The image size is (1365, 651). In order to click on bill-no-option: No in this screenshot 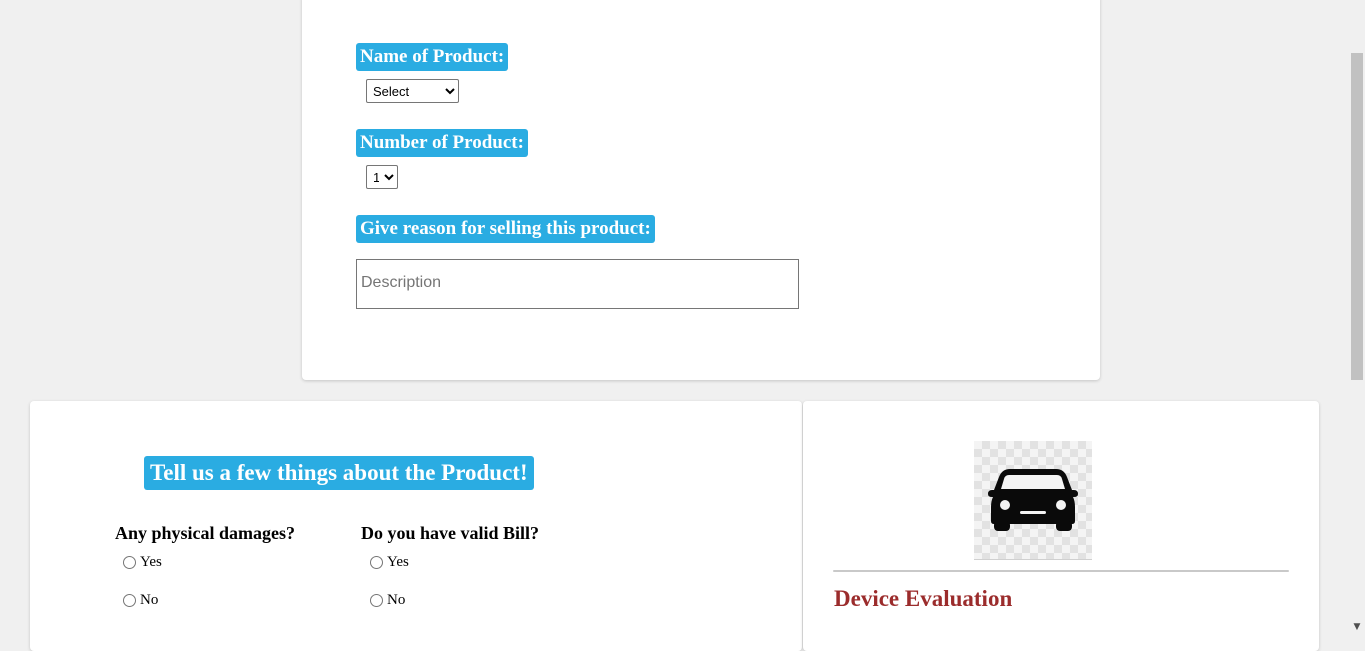, I will do `click(387, 600)`.